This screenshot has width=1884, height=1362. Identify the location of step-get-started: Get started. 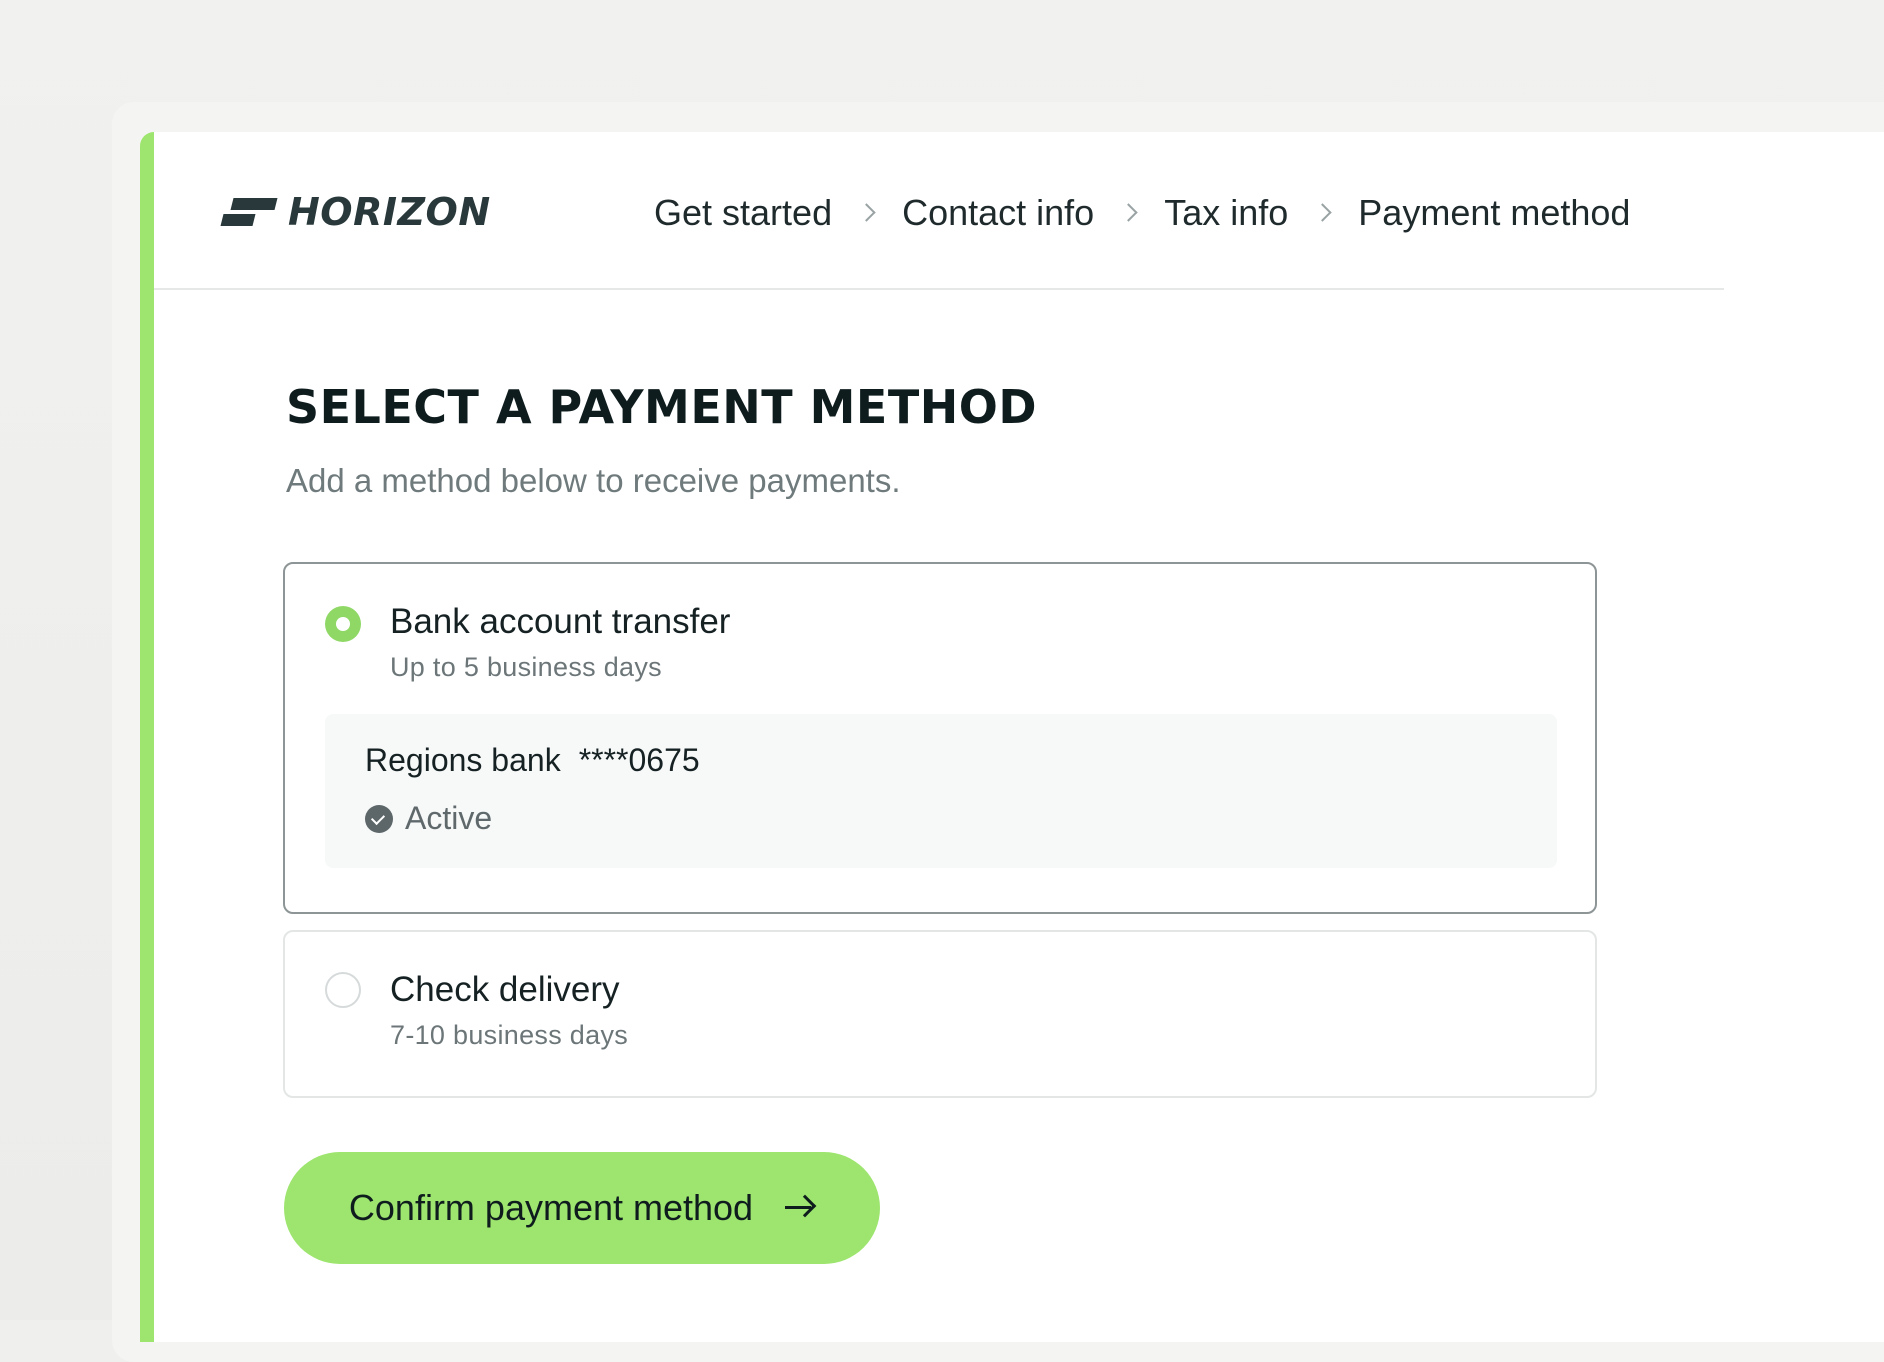
(743, 213).